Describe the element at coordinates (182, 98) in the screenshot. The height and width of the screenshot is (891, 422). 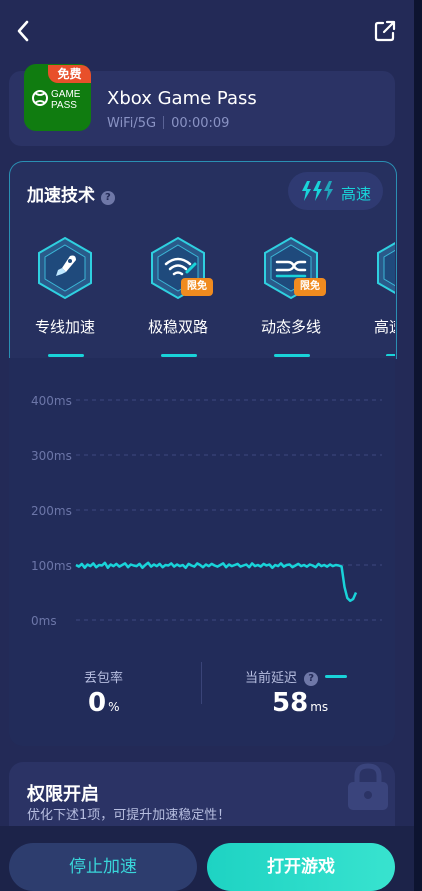
I see `game-title: Xbox Game Pass` at that location.